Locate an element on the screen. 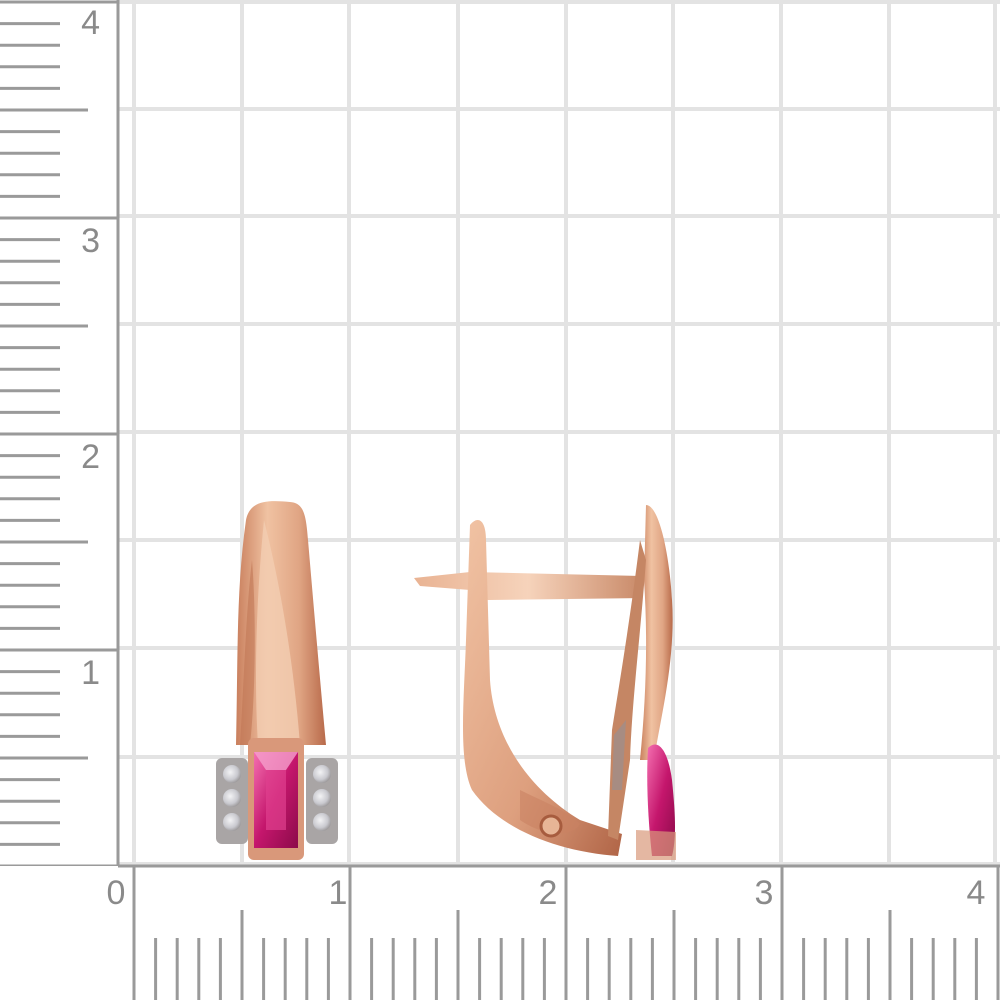 The width and height of the screenshot is (1000, 1005). x-label-0: 0 is located at coordinates (116, 893).